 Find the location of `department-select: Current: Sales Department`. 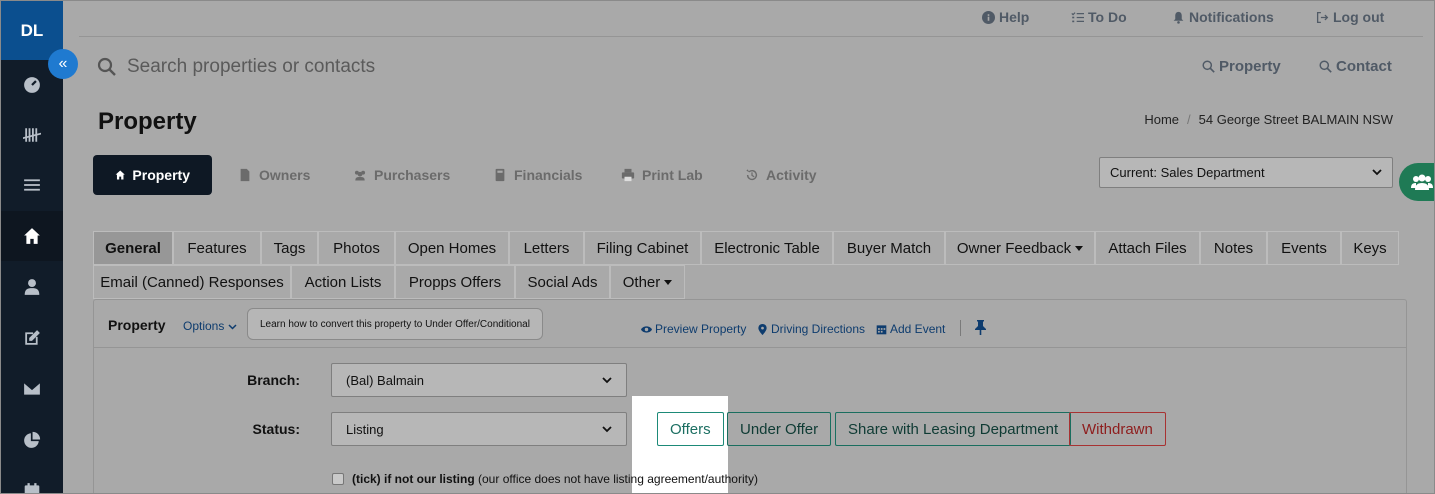

department-select: Current: Sales Department is located at coordinates (1246, 172).